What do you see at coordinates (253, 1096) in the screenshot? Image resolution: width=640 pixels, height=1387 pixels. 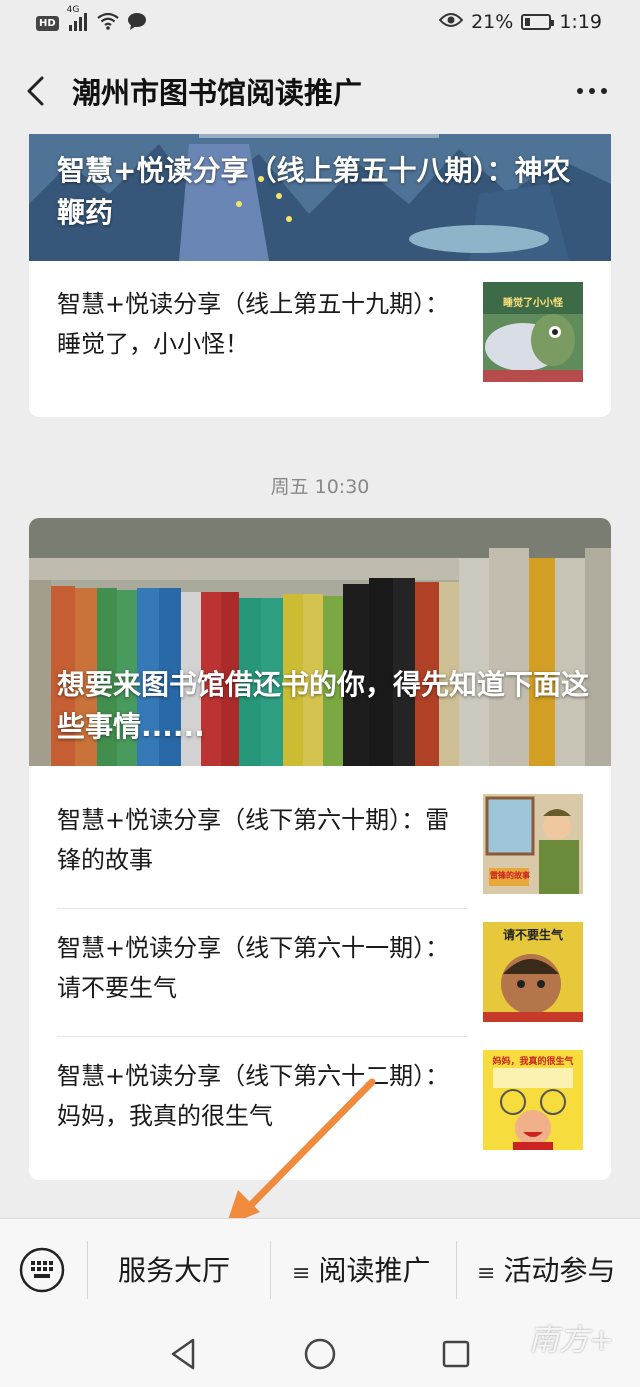 I see `article-title: 智慧+悦读分享（线下第六十二期）：妈妈，我真的很生气` at bounding box center [253, 1096].